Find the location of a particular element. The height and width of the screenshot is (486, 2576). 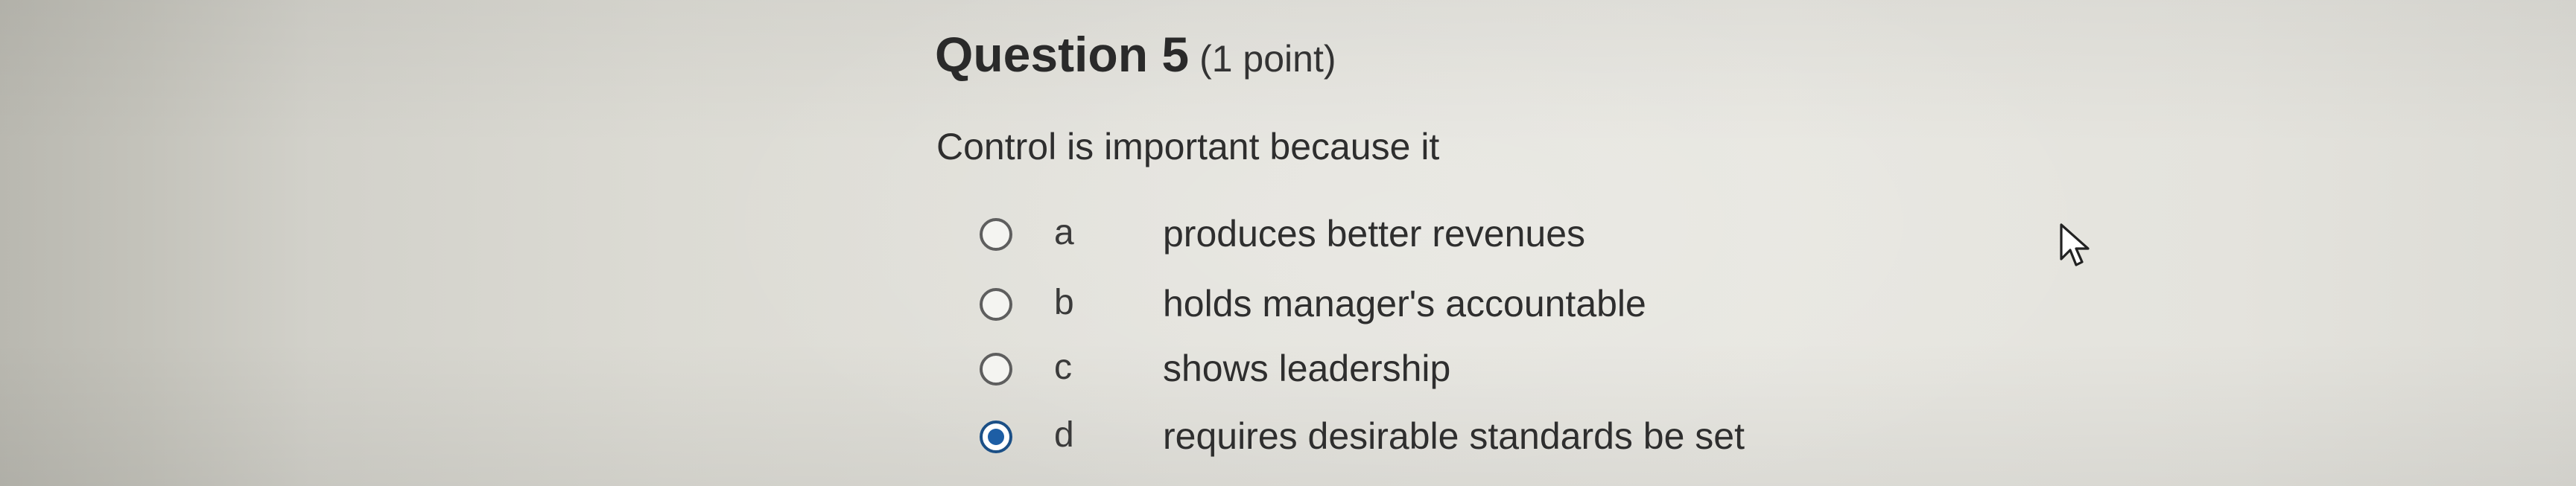

option-d: d requires desirable standards be set is located at coordinates (1390, 439).